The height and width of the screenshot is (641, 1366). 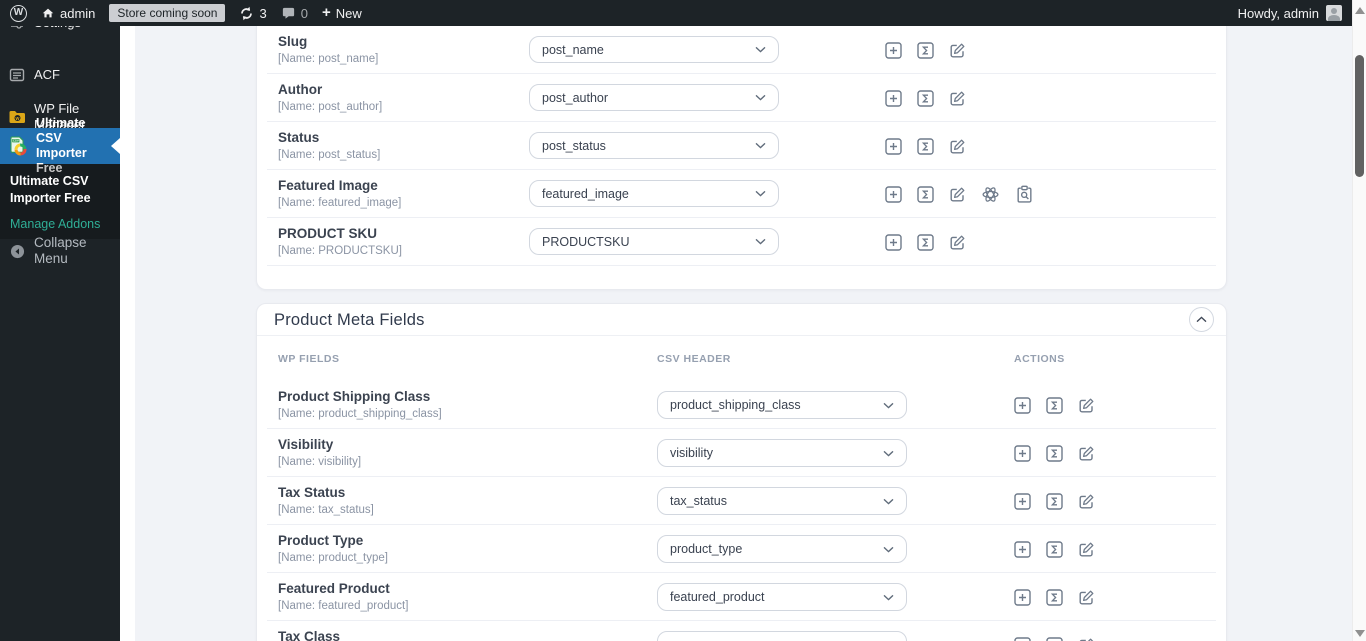 I want to click on sidebar-item-acf: ACF, so click(x=60, y=75).